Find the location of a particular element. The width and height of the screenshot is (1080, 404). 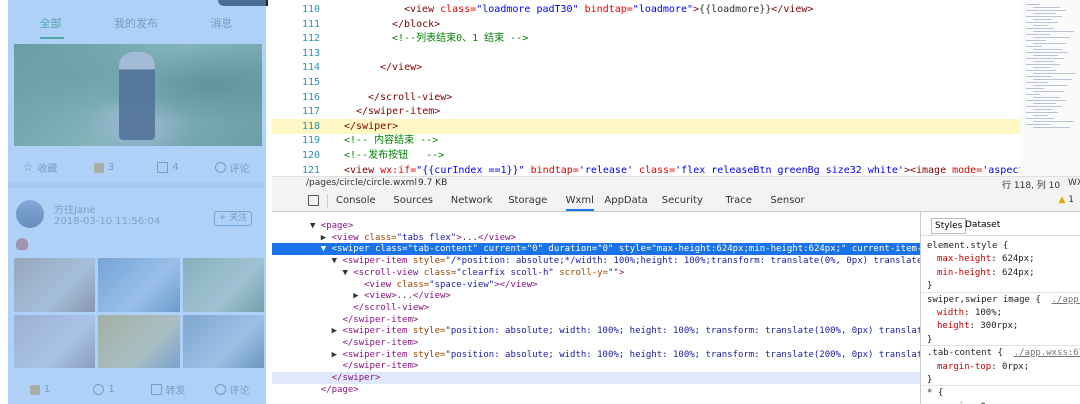

tab-messages: 消息 is located at coordinates (221, 25).